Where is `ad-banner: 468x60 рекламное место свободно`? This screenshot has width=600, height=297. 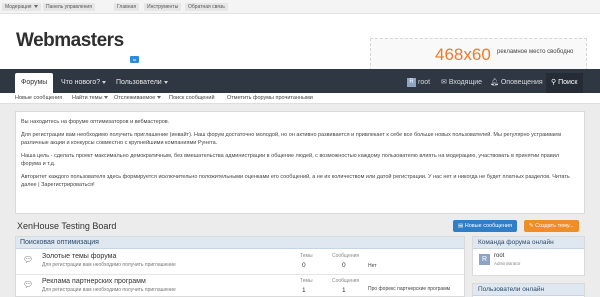
ad-banner: 468x60 рекламное место свободно is located at coordinates (478, 54).